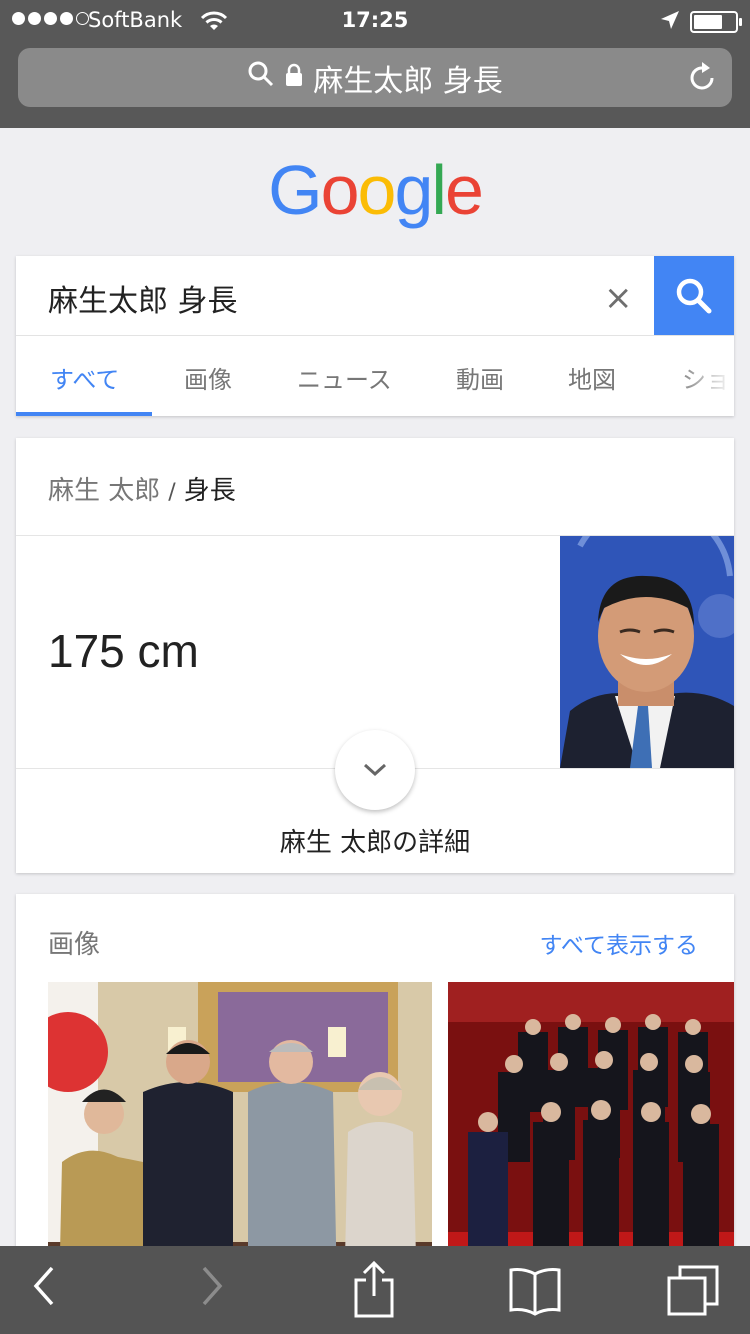 This screenshot has width=750, height=1334. Describe the element at coordinates (704, 376) in the screenshot. I see `tabs-fade` at that location.